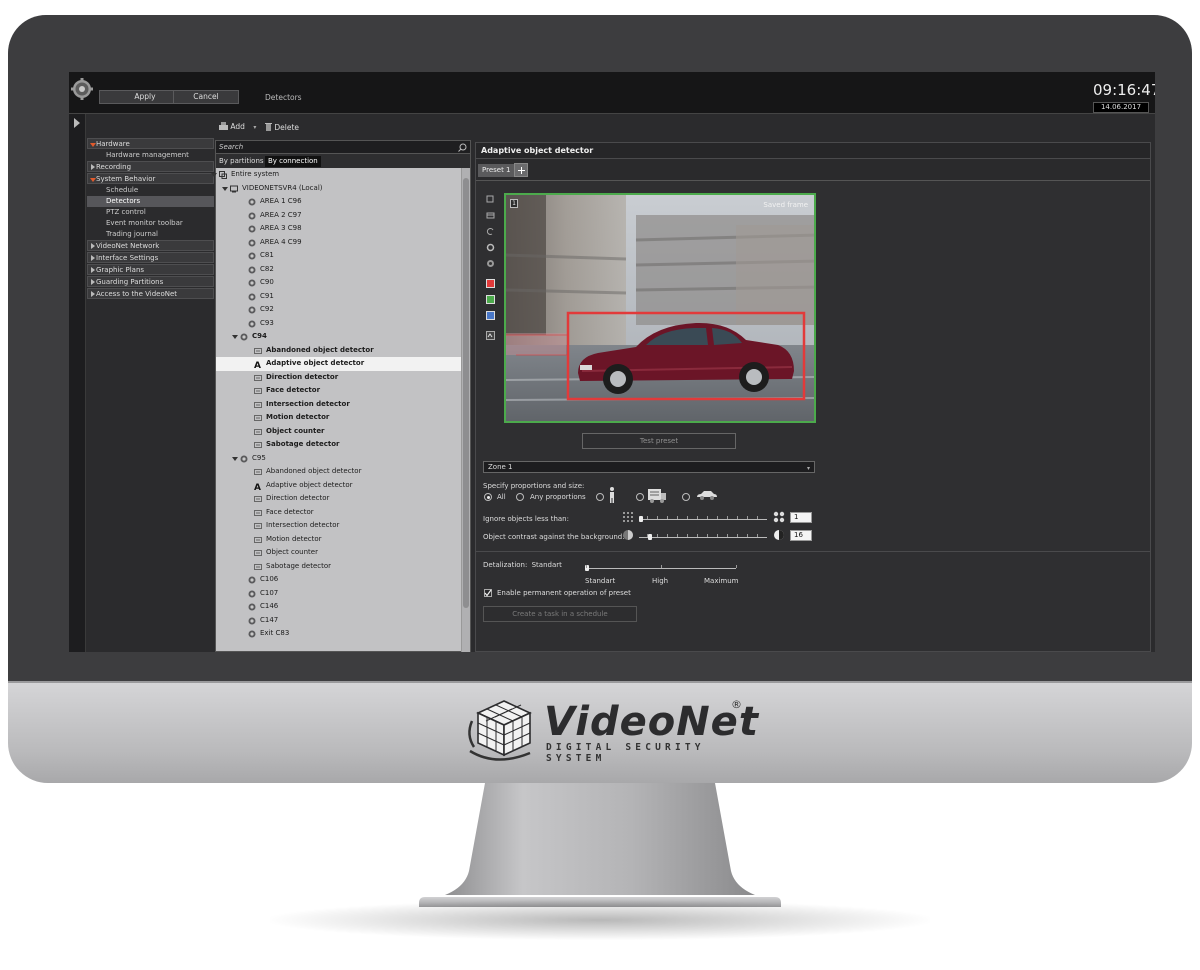  I want to click on cancel-button: Cancel, so click(206, 97).